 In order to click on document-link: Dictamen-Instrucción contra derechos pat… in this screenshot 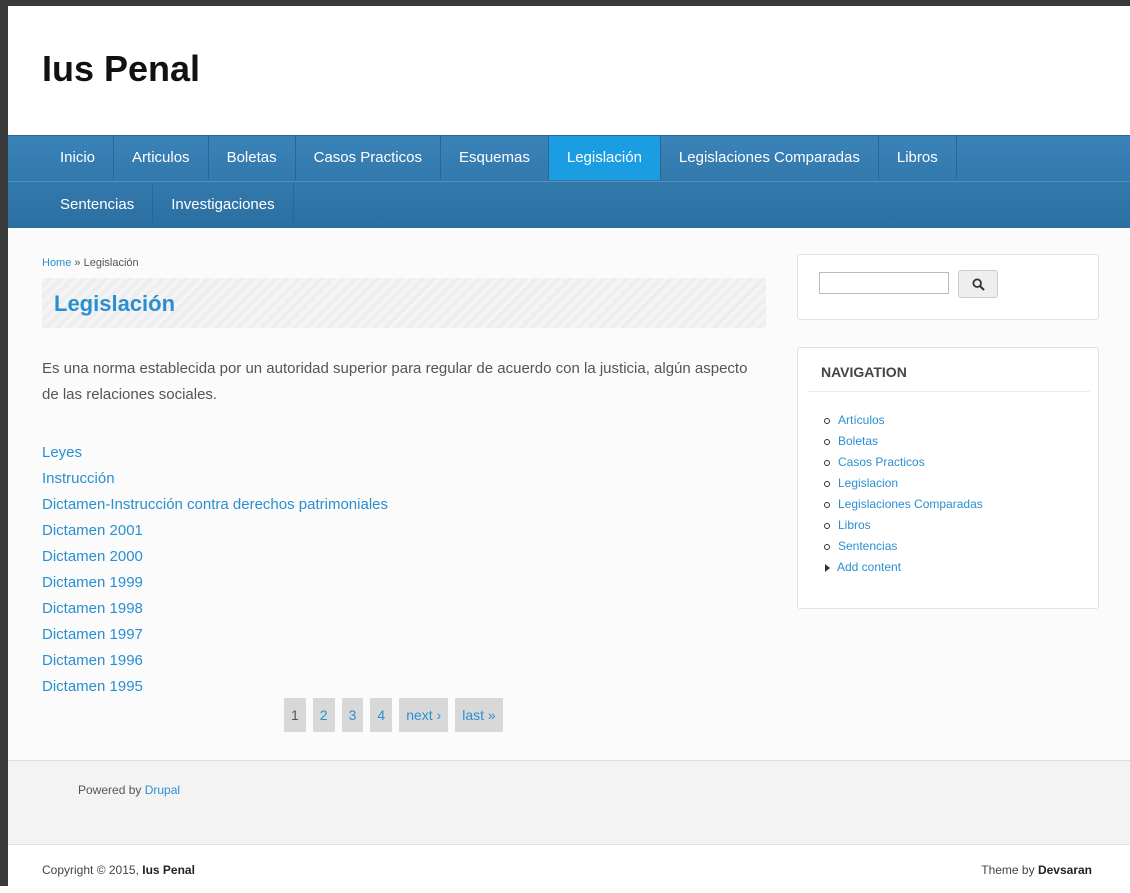, I will do `click(215, 505)`.